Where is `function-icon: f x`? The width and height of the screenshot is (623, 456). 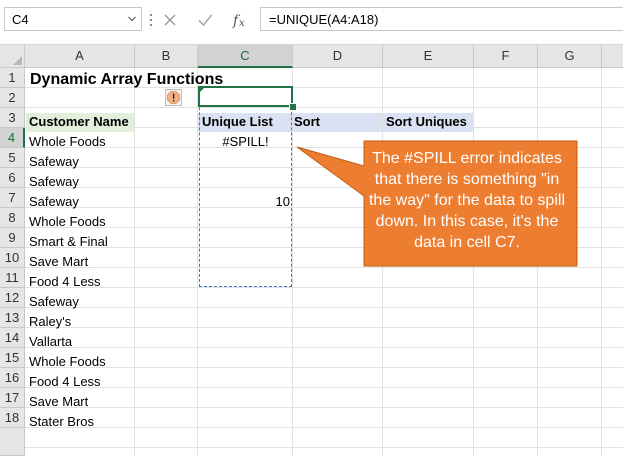
function-icon: f x is located at coordinates (240, 20).